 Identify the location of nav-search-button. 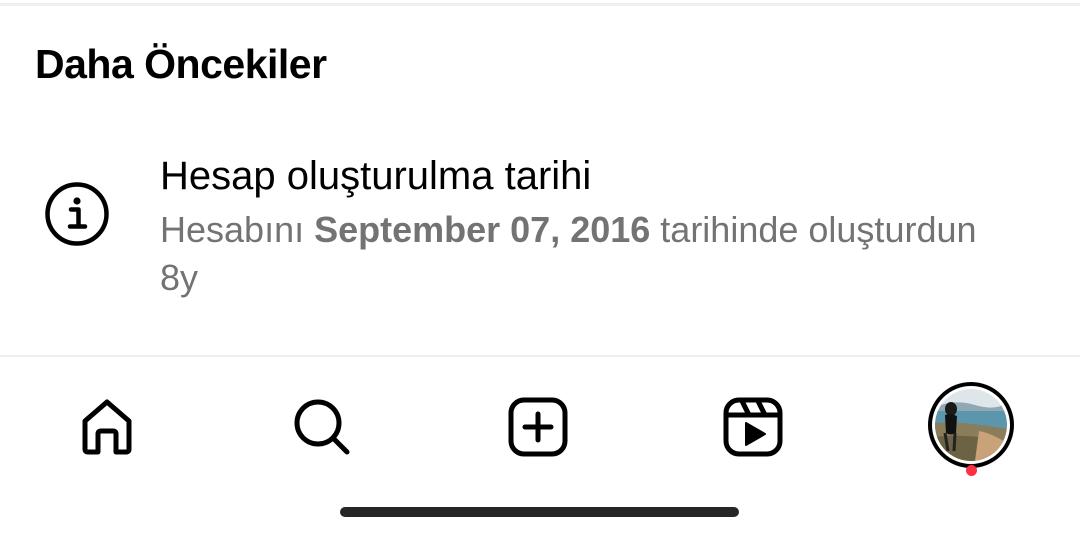
(322, 427).